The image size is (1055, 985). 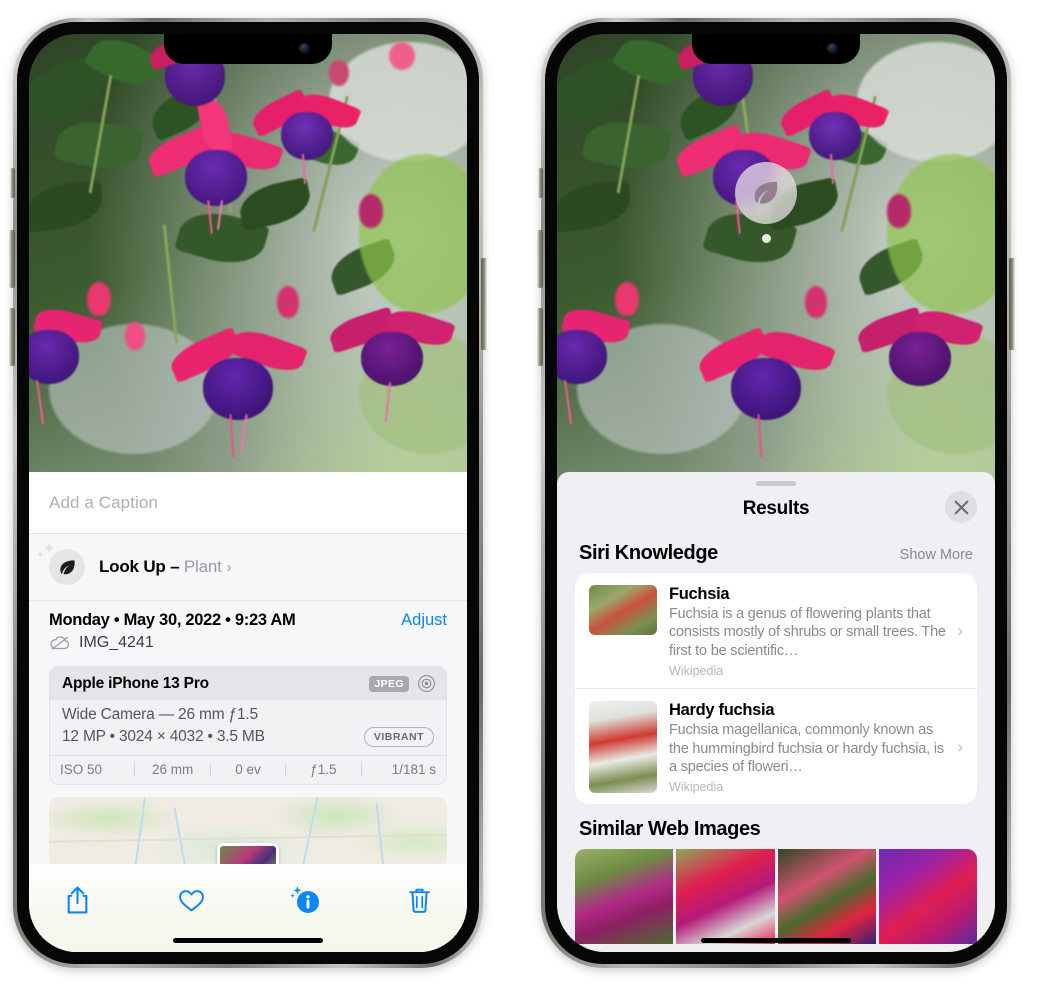 I want to click on exif-row: ISO 50 26 mm 0 ev ƒ1.5 1/181 s, so click(x=248, y=769).